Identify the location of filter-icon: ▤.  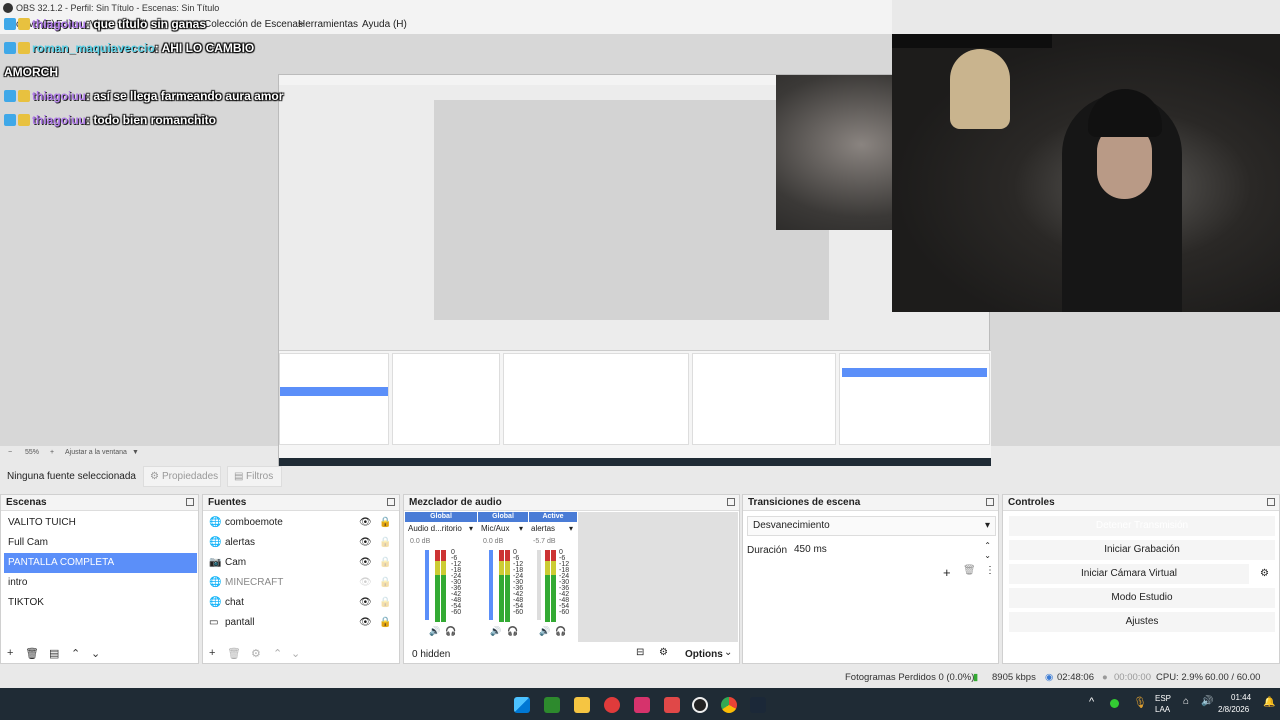
(54, 653).